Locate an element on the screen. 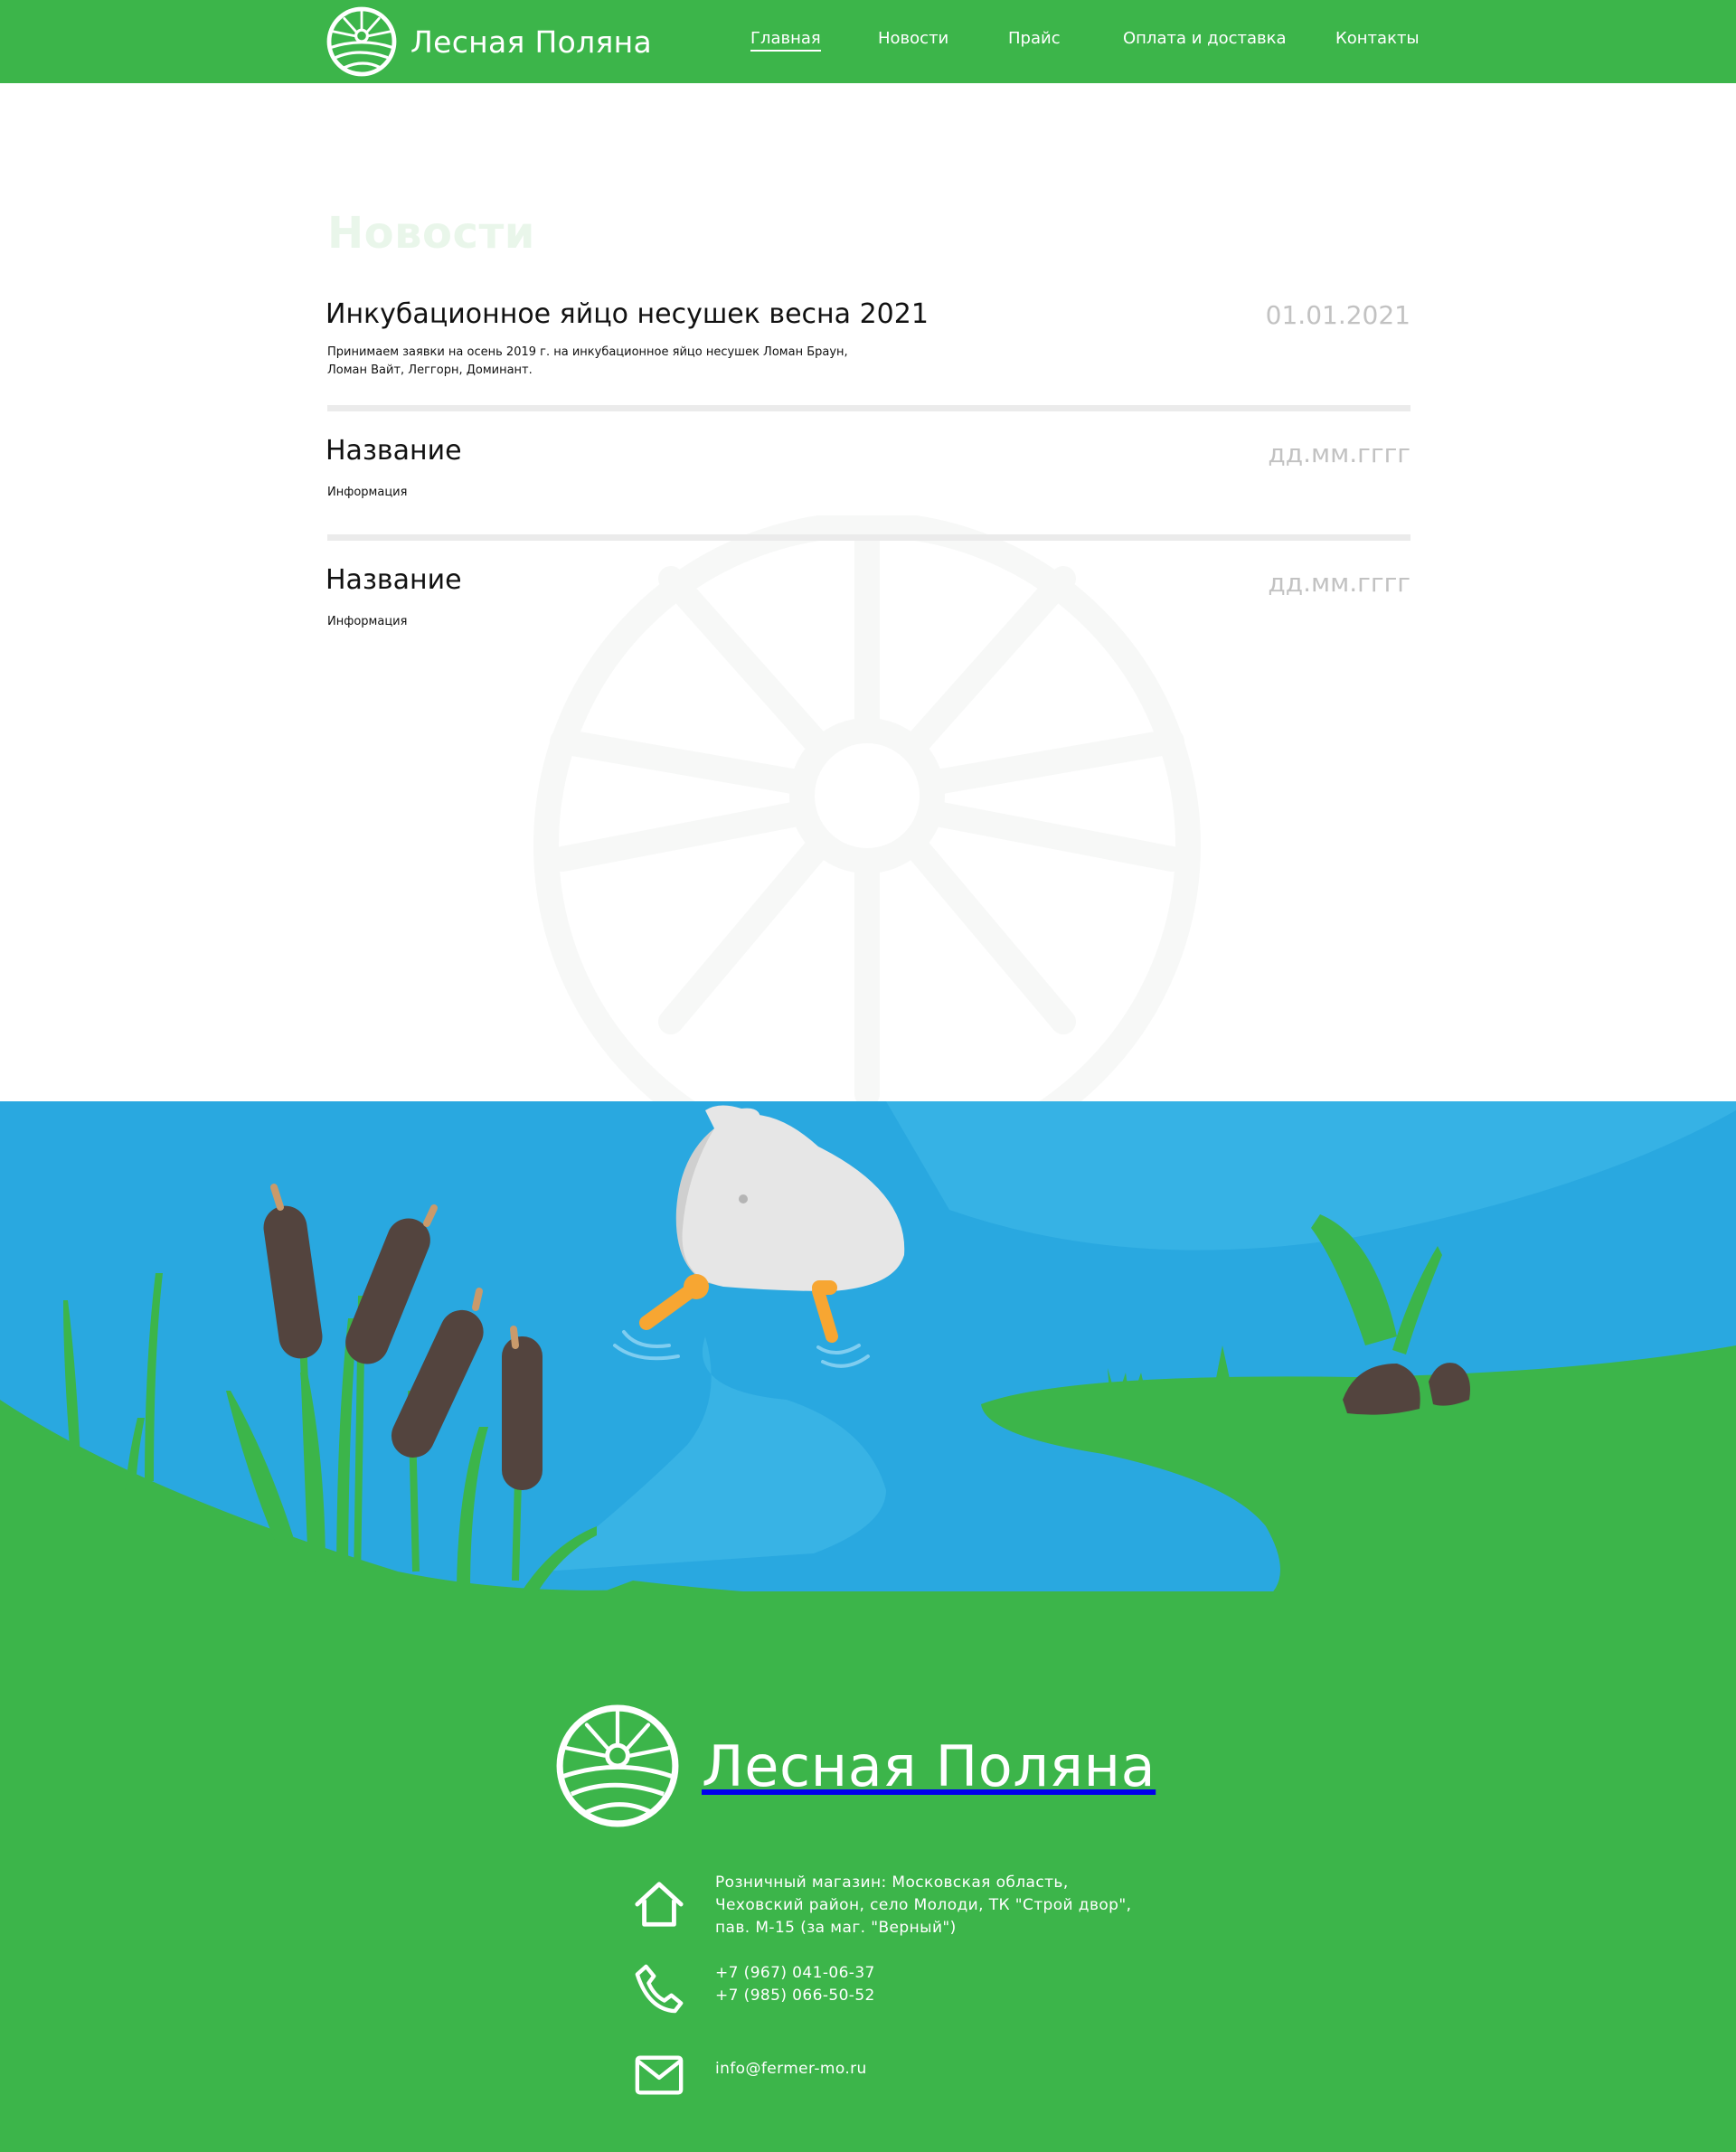  phone-icon is located at coordinates (660, 1989).